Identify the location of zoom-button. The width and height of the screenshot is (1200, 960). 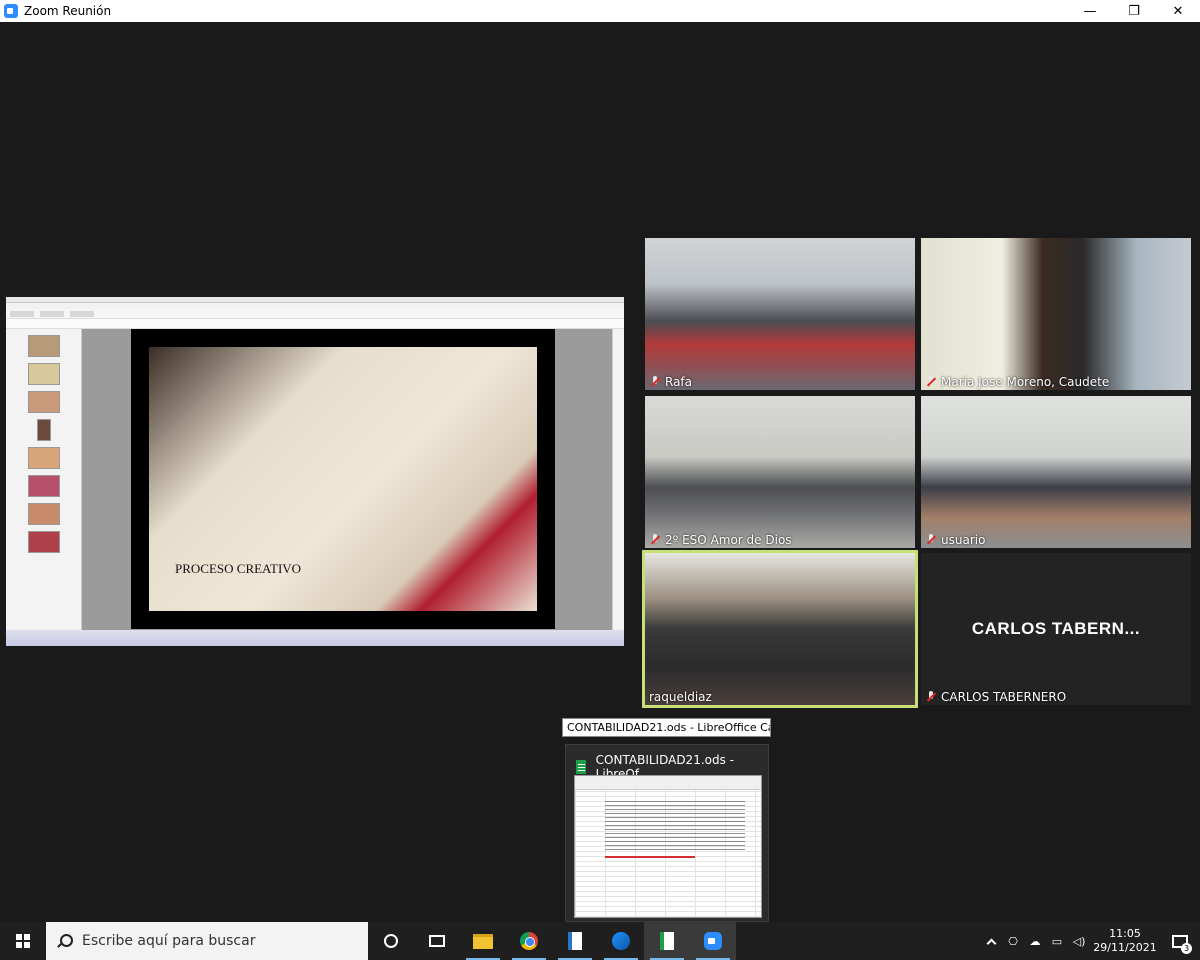
(713, 941).